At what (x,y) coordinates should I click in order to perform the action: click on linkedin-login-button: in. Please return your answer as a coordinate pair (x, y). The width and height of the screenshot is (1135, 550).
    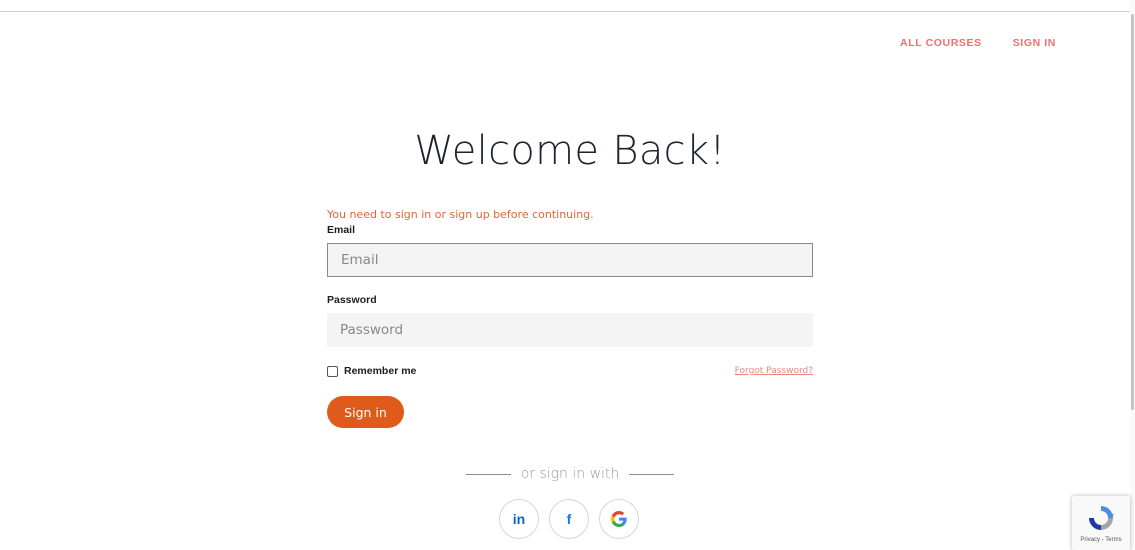
    Looking at the image, I should click on (519, 519).